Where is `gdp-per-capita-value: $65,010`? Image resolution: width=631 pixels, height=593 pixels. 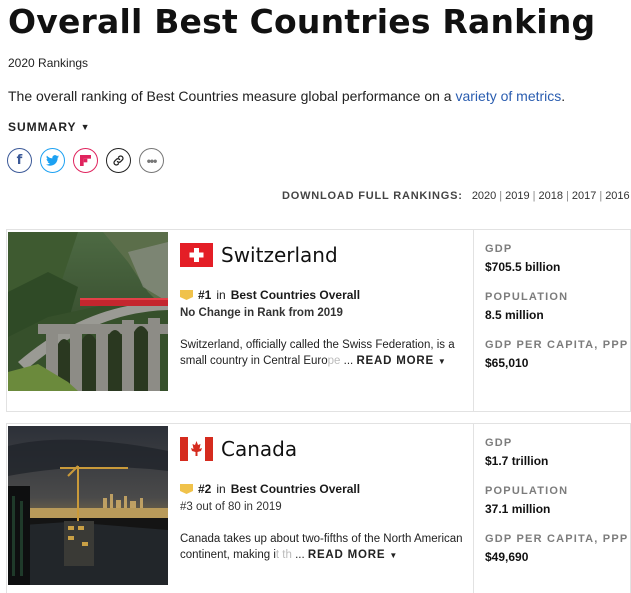 gdp-per-capita-value: $65,010 is located at coordinates (507, 363).